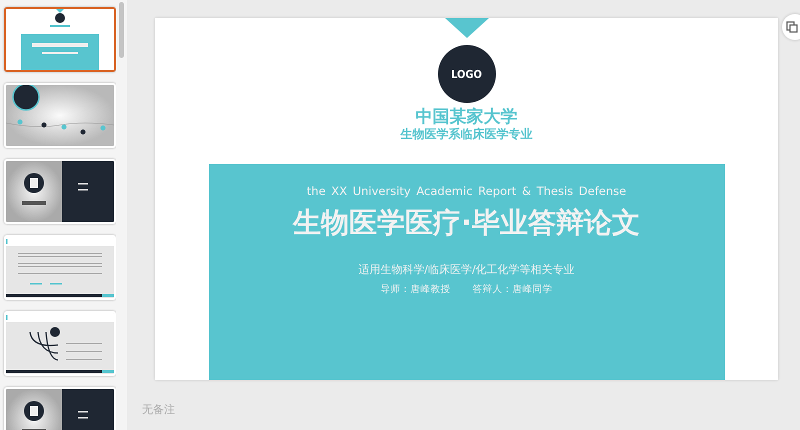 The width and height of the screenshot is (800, 430). I want to click on logo: LOGO, so click(467, 74).